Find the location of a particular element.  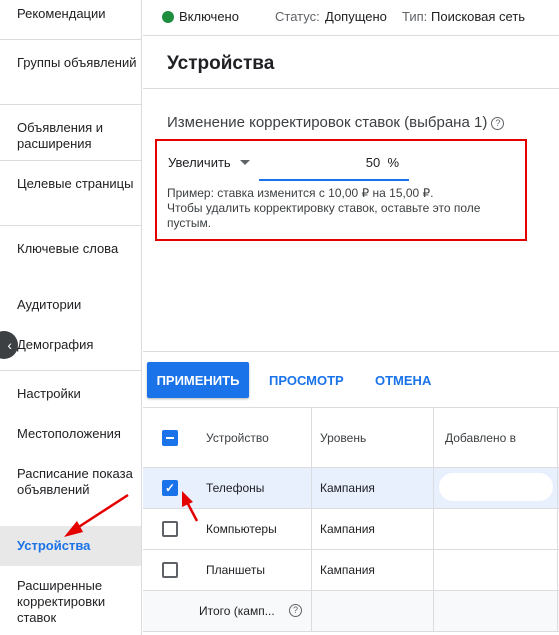

column-header-added: Добавлено в is located at coordinates (480, 438).